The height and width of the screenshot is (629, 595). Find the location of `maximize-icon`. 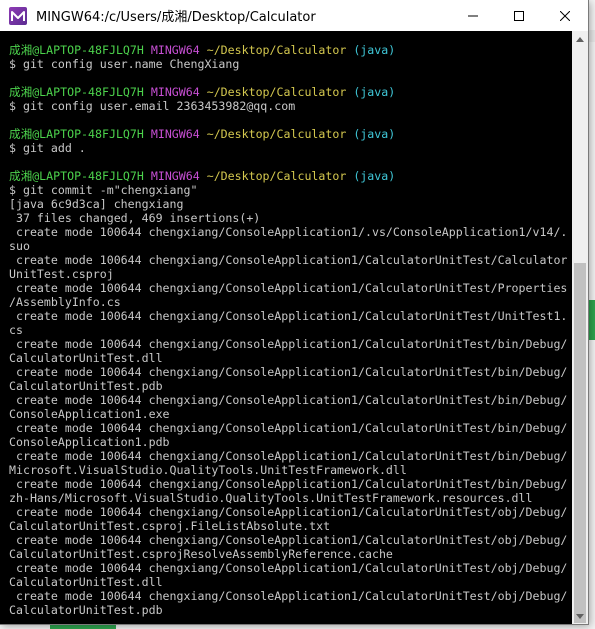

maximize-icon is located at coordinates (519, 15).